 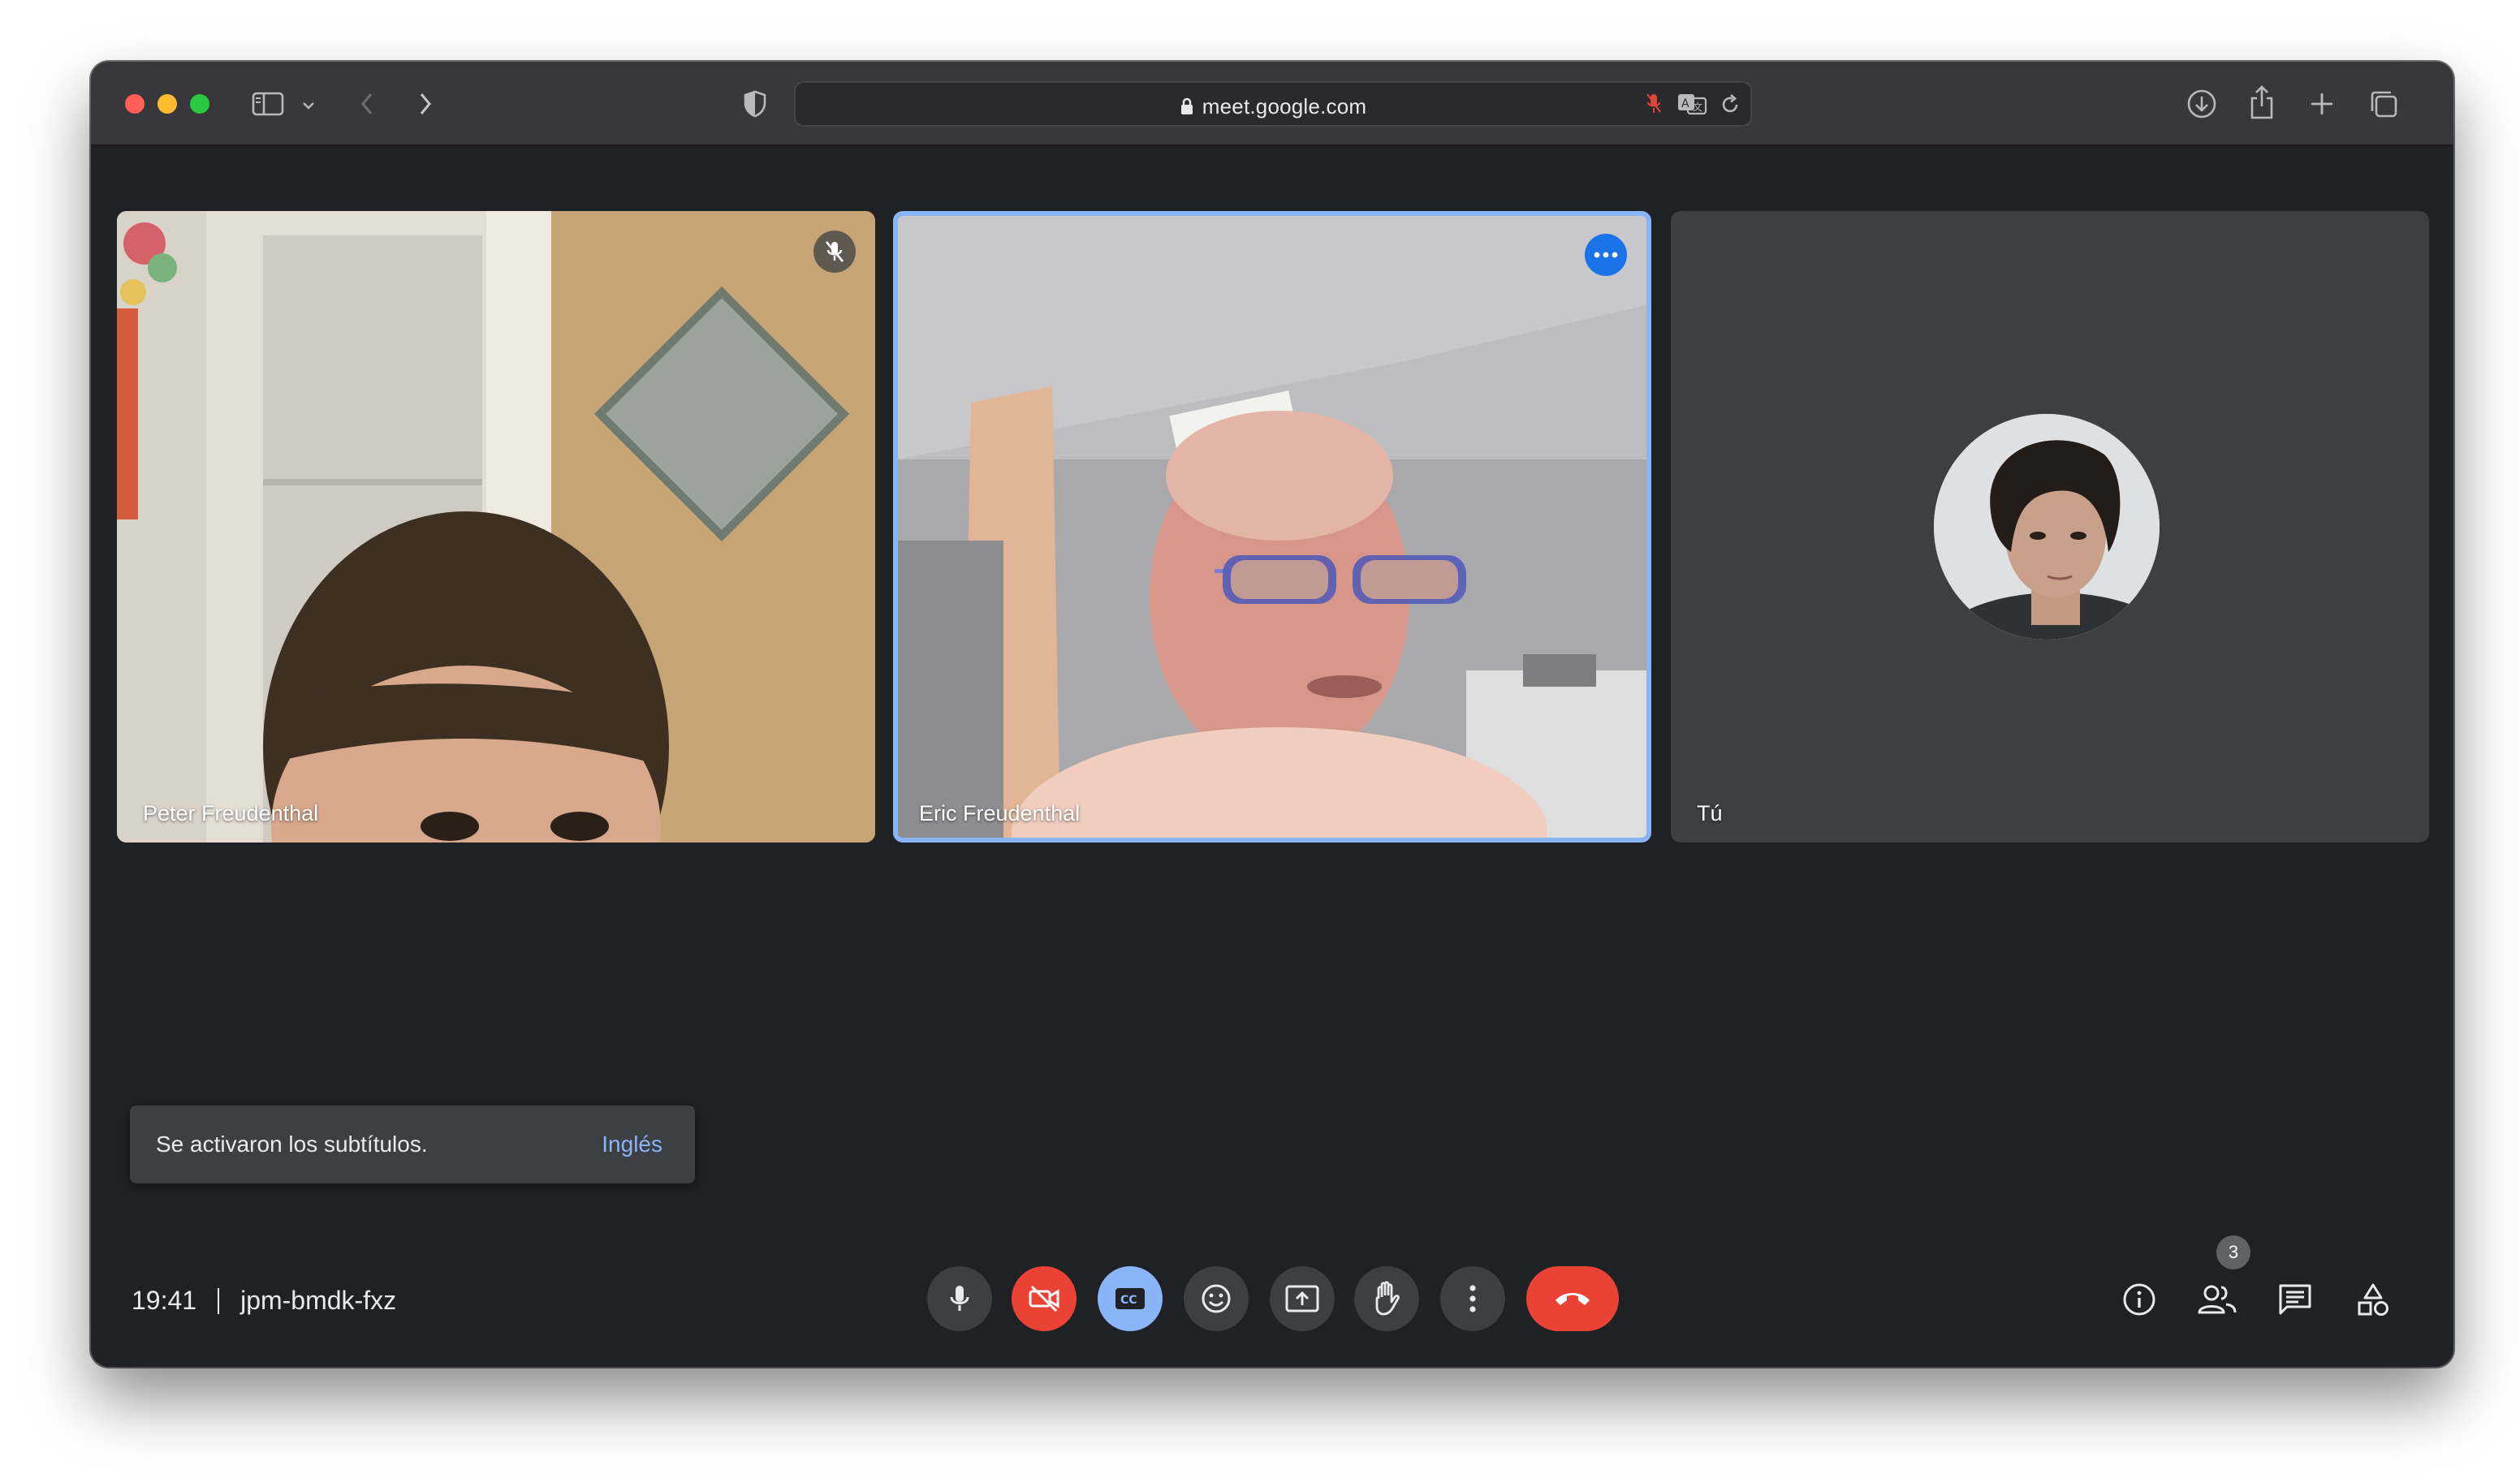 I want to click on emoji-icon, so click(x=1216, y=1298).